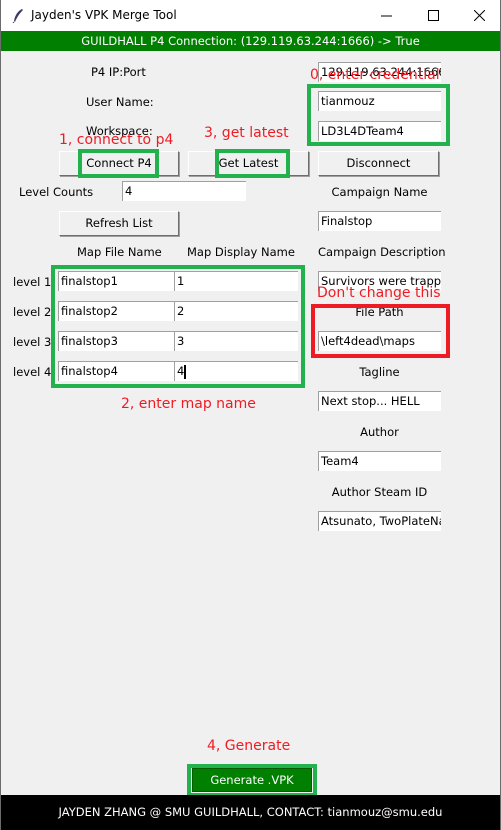  Describe the element at coordinates (118, 72) in the screenshot. I see `p4-ip-label: P4 IP:Port` at that location.